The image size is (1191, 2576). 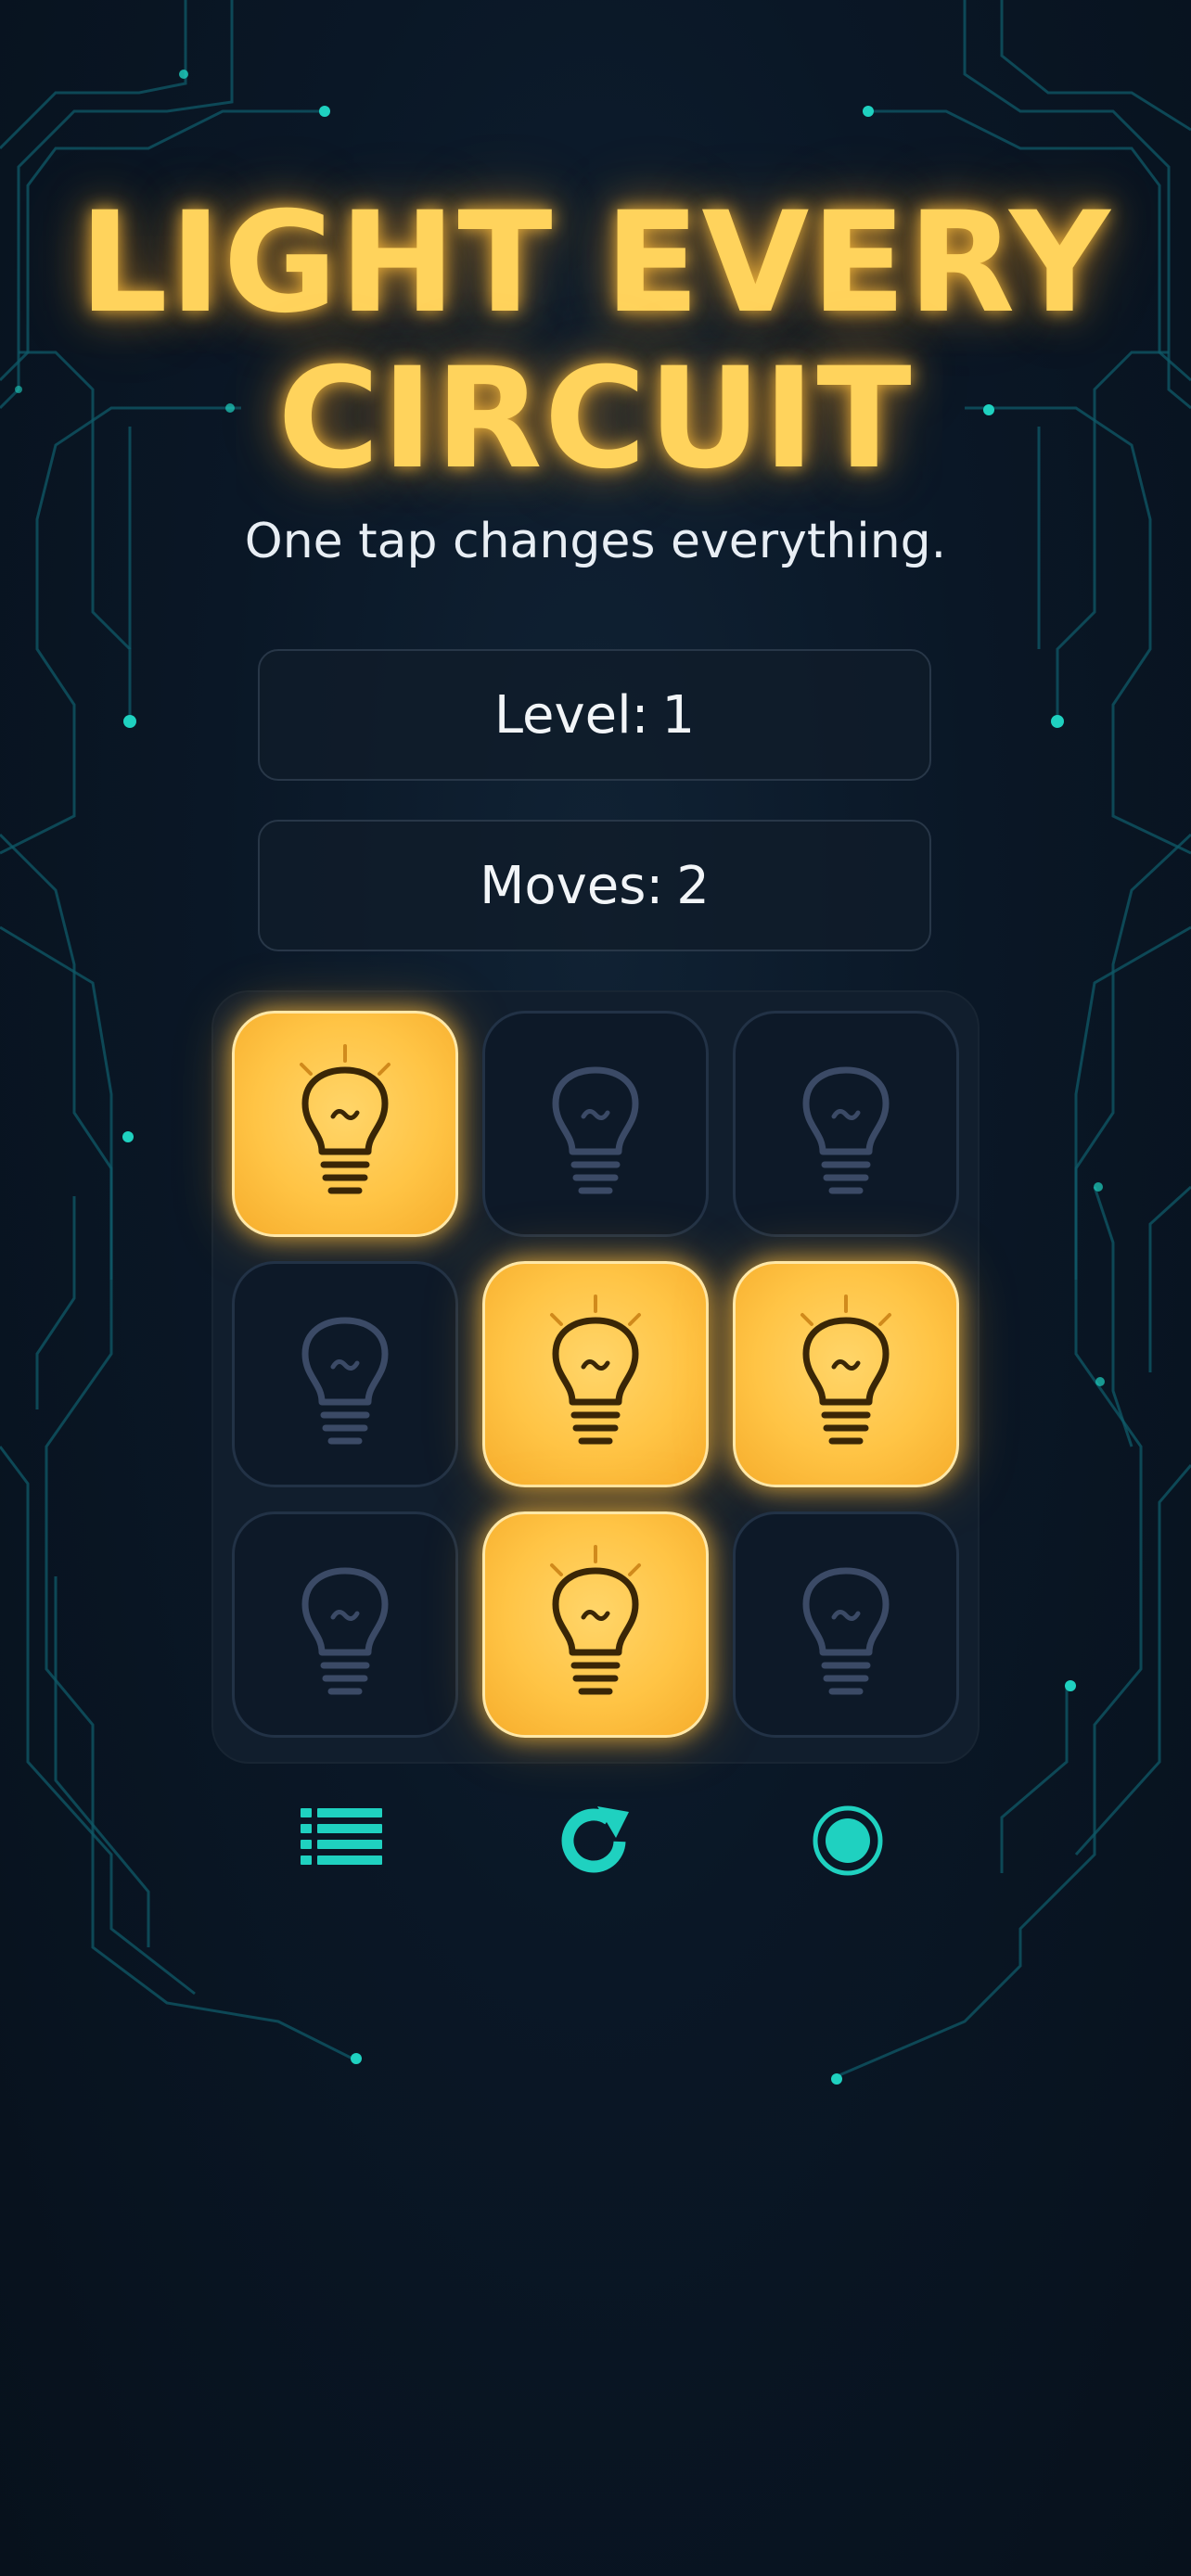 What do you see at coordinates (595, 263) in the screenshot?
I see `title-line-1: LIGHT EVERY` at bounding box center [595, 263].